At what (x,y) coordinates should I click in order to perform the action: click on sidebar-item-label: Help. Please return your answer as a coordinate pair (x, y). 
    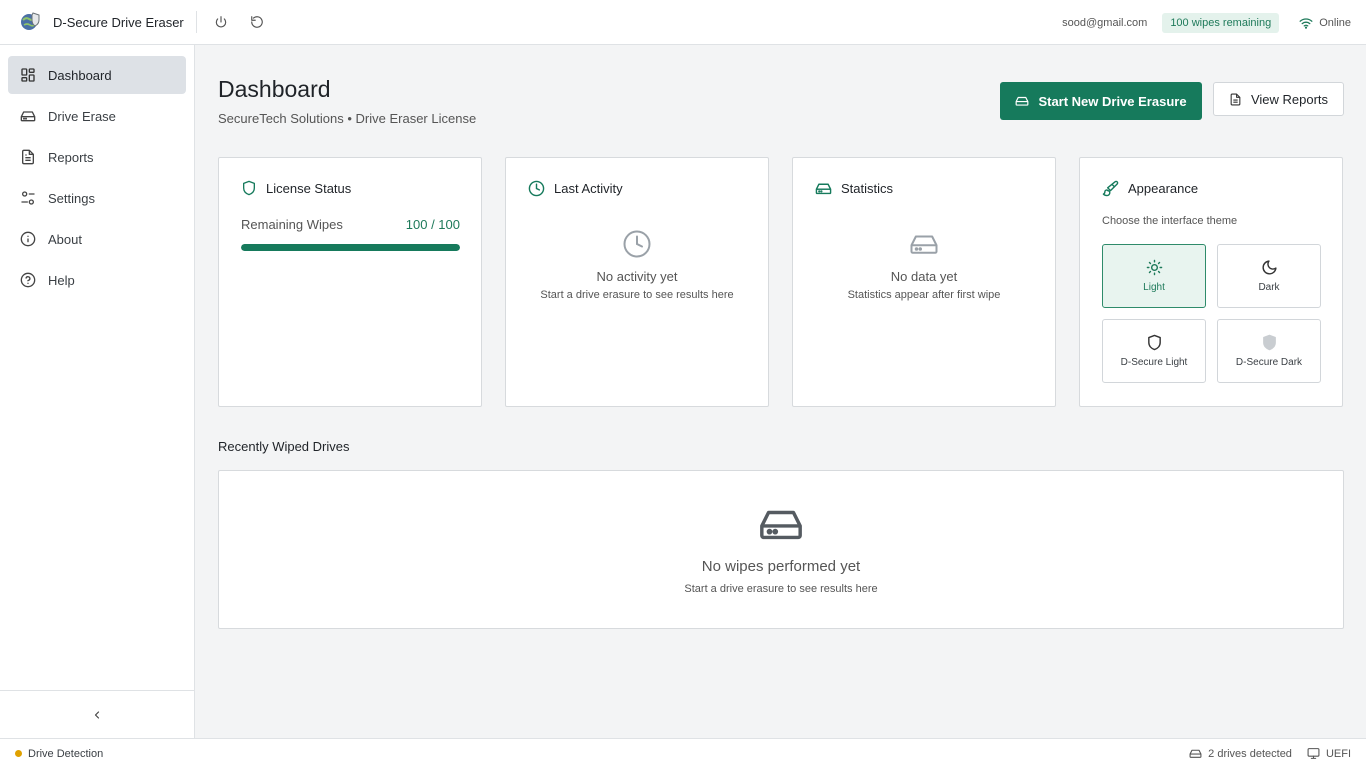
    Looking at the image, I should click on (61, 280).